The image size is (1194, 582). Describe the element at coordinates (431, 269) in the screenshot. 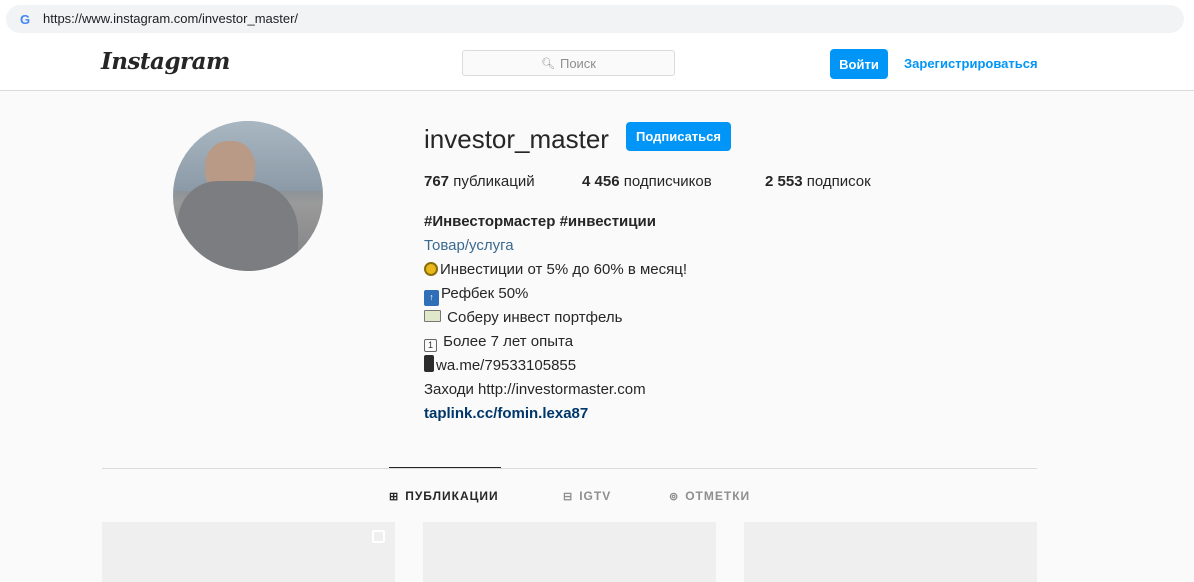

I see `medal-icon` at that location.